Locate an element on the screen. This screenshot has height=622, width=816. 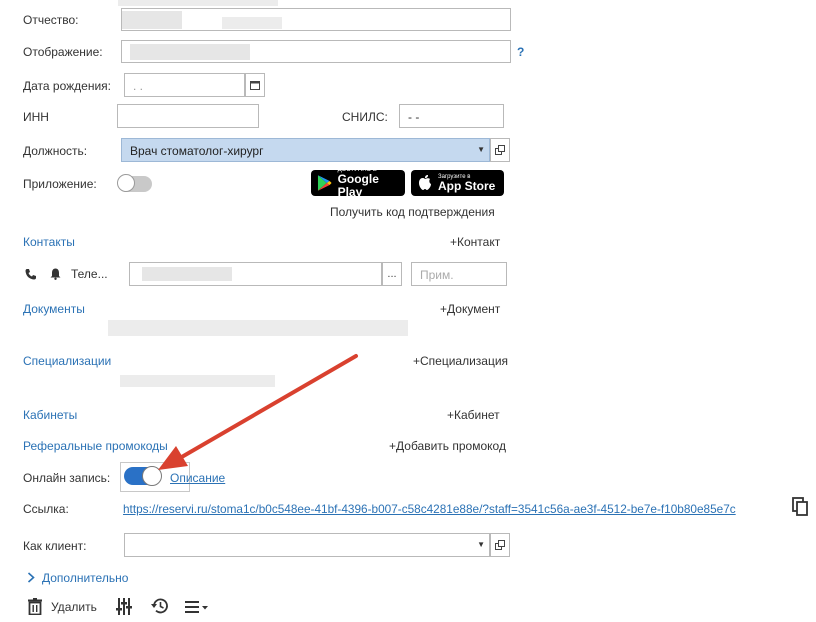
history-icon is located at coordinates (159, 606).